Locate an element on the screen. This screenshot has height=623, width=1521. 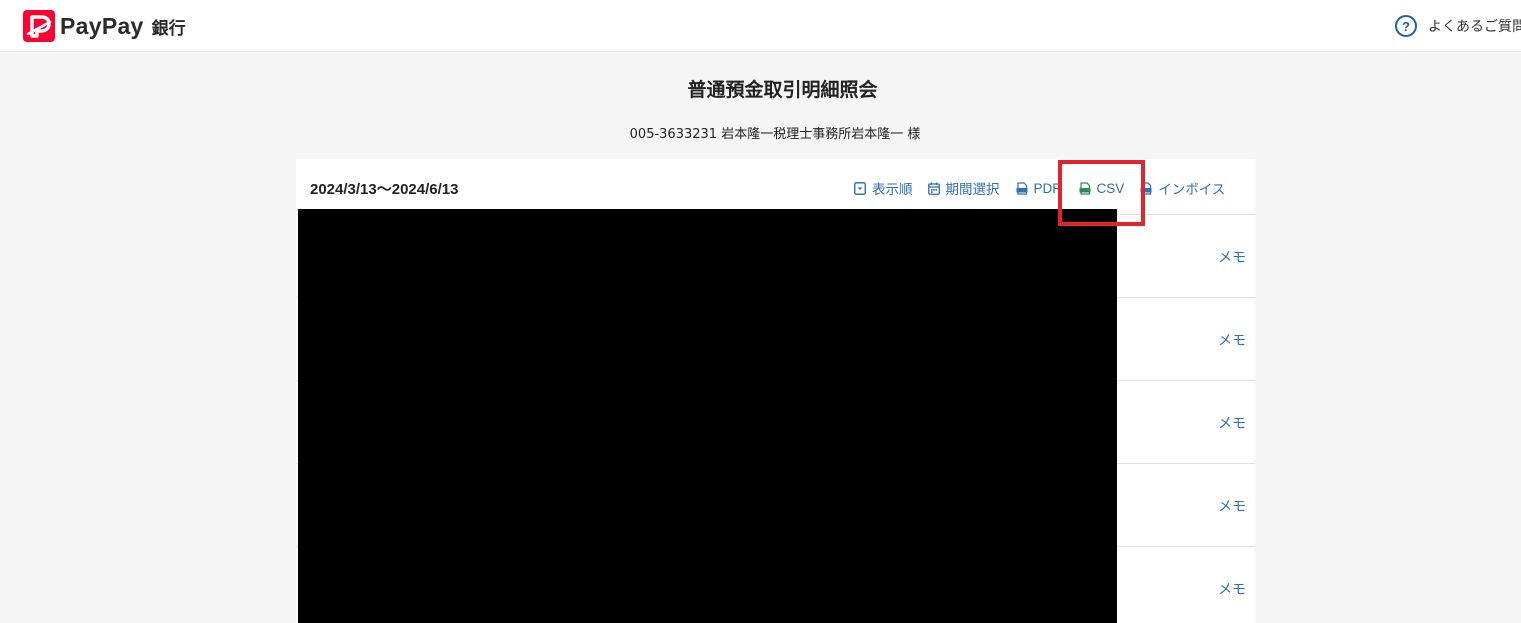
account-info: 005-3633231 岩本隆一税理士事務所岩本隆一 様 is located at coordinates (775, 134).